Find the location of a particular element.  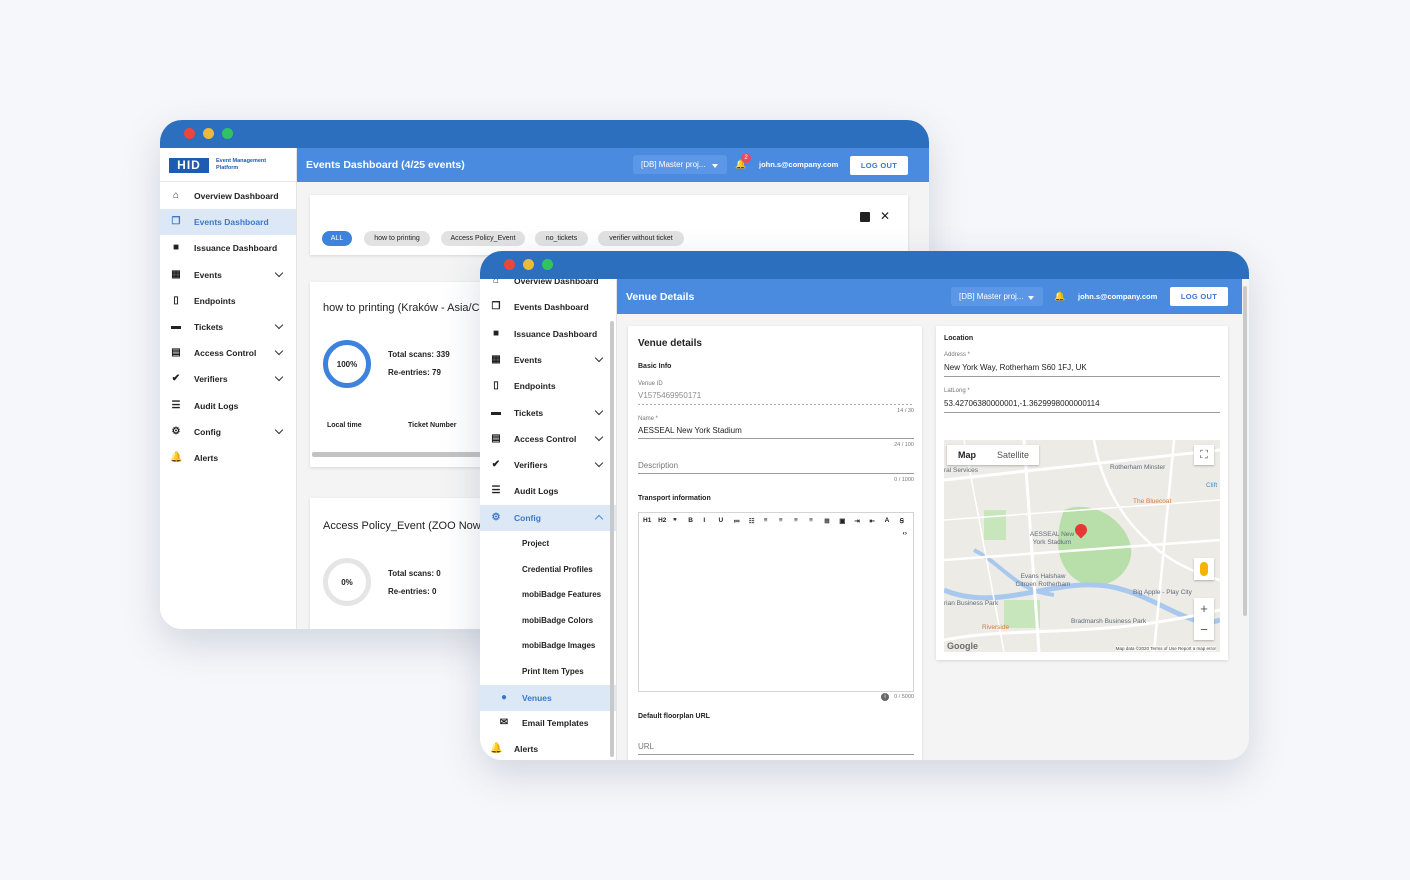

sidebar-subitem-mobibadge-colors: mobiBadge Colors is located at coordinates (548, 620).